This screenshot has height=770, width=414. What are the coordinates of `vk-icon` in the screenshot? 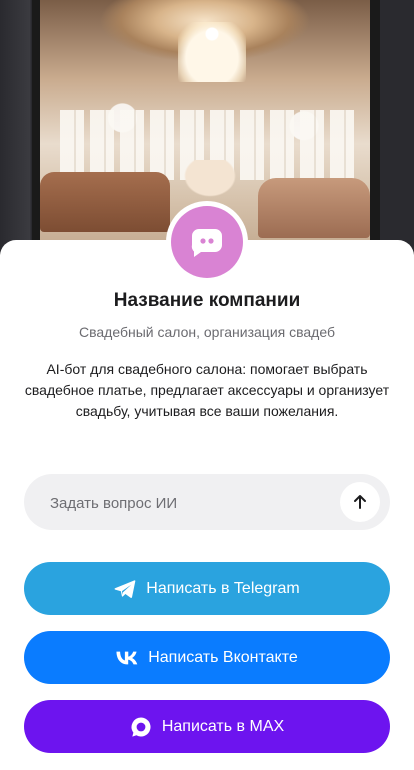 It's located at (127, 658).